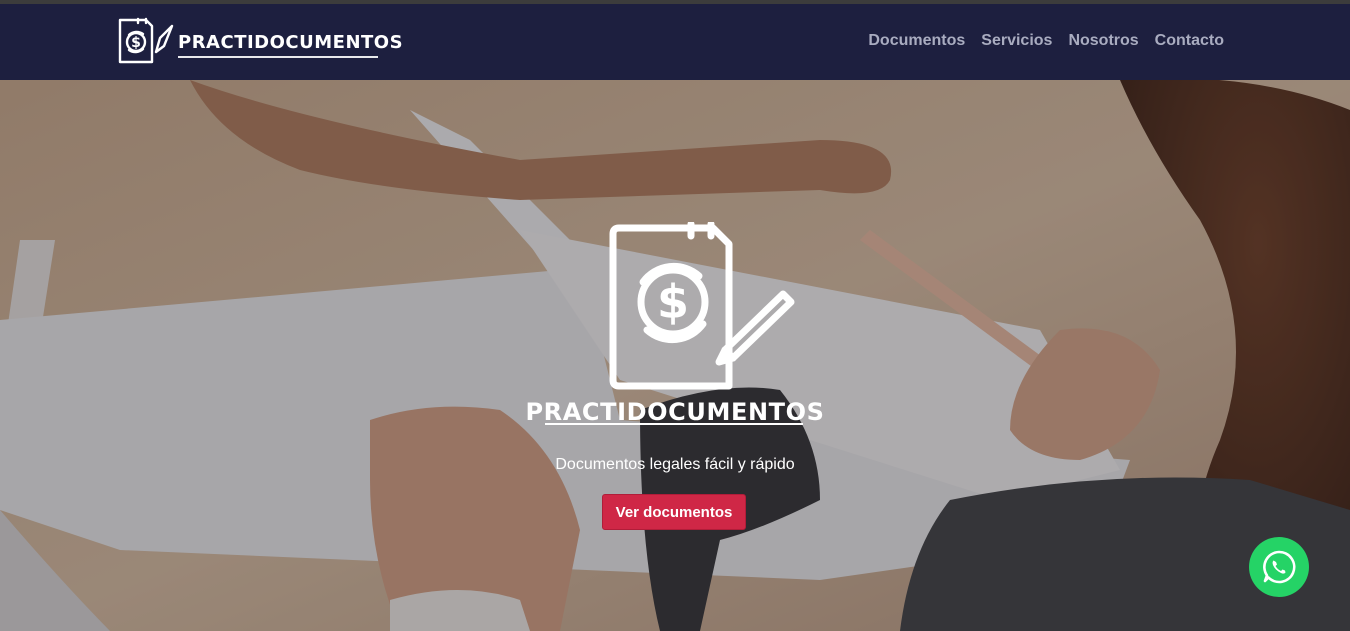 This screenshot has width=1350, height=631. Describe the element at coordinates (278, 56) in the screenshot. I see `brand-underline` at that location.